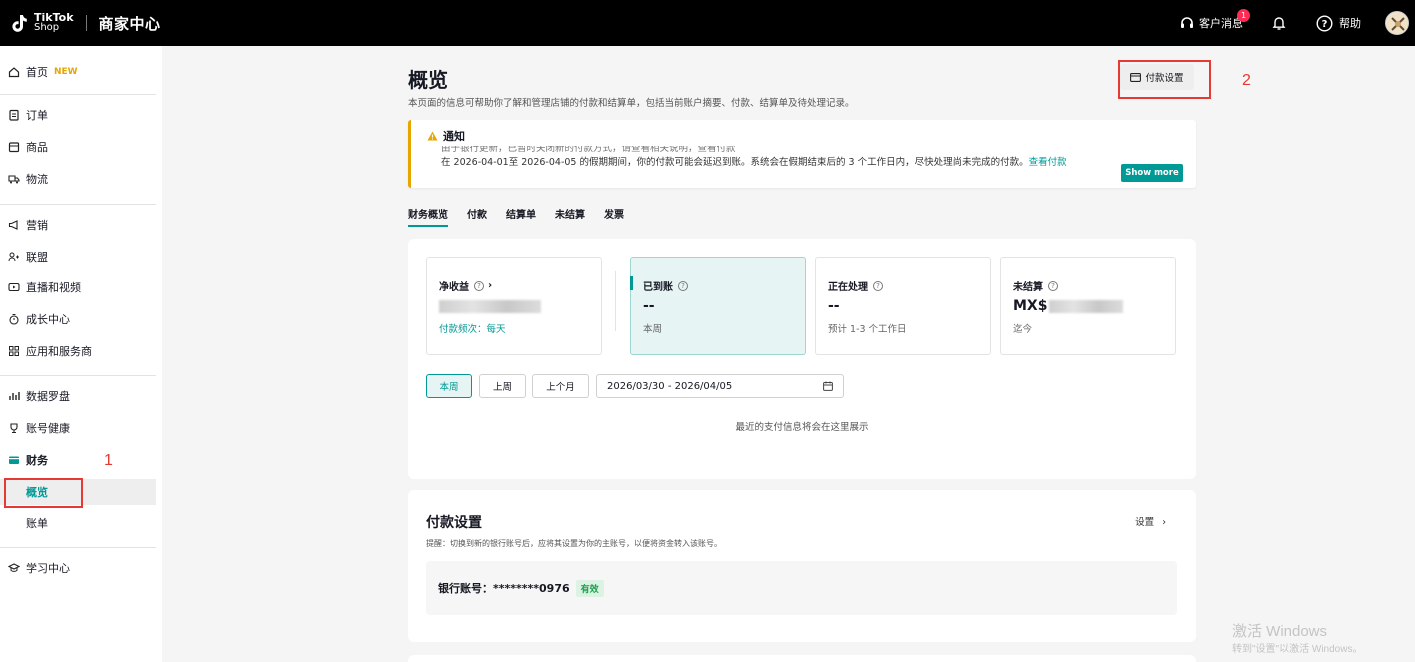 Image resolution: width=1415 pixels, height=662 pixels. What do you see at coordinates (1152, 173) in the screenshot?
I see `show-more-button: Show more` at bounding box center [1152, 173].